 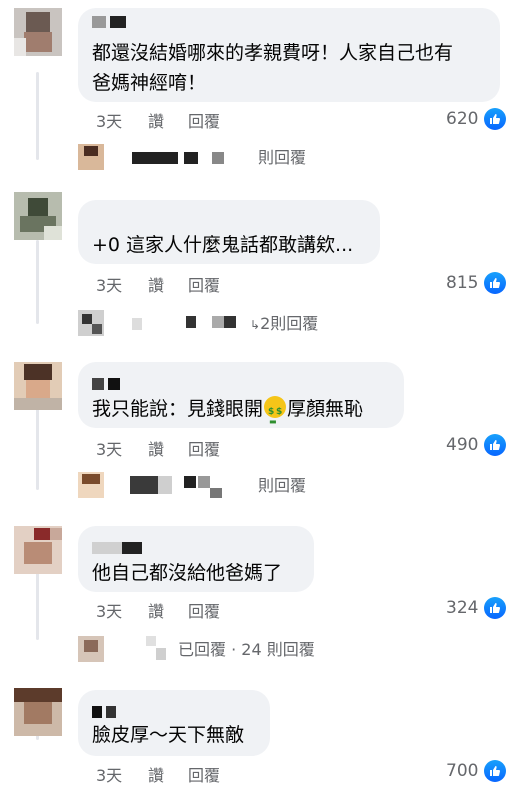 I want to click on comment-bubble: 都還沒結婚哪來的孝親費呀！人家自己也有 爸媽神經唷！, so click(x=289, y=55).